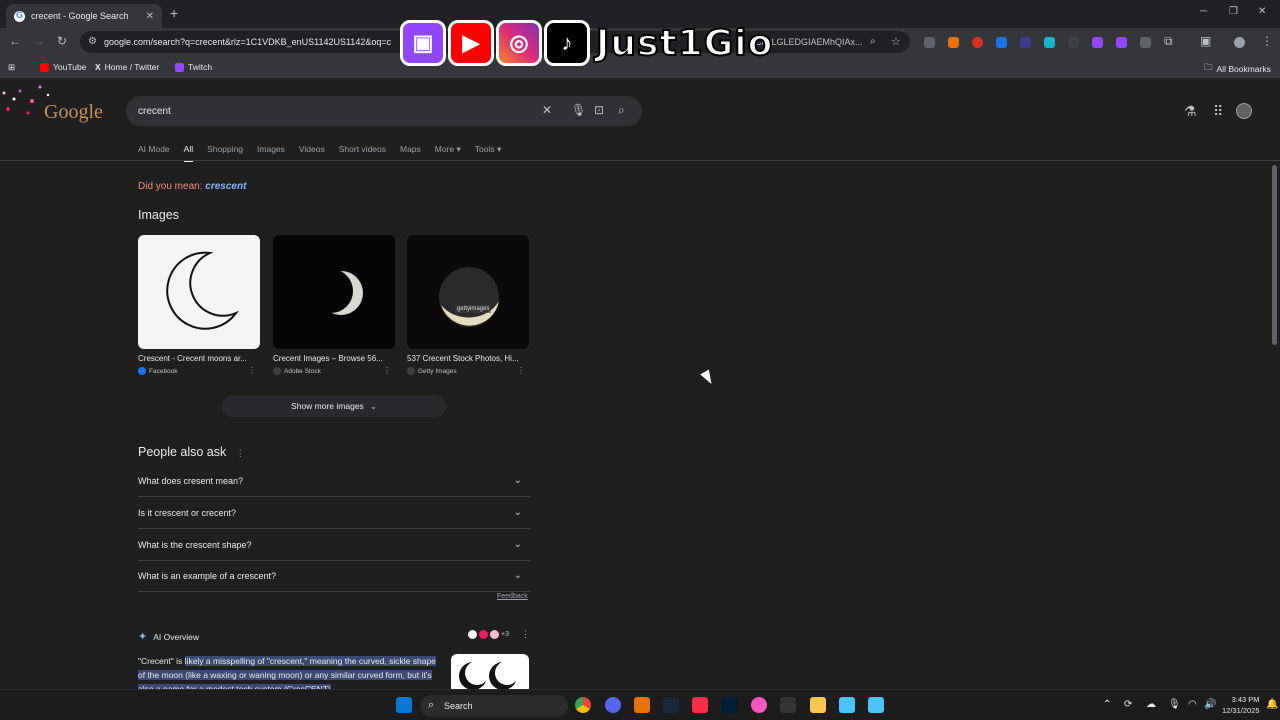 This screenshot has width=1280, height=720. I want to click on extensions-puzzle-icon: ⧉, so click(1168, 41).